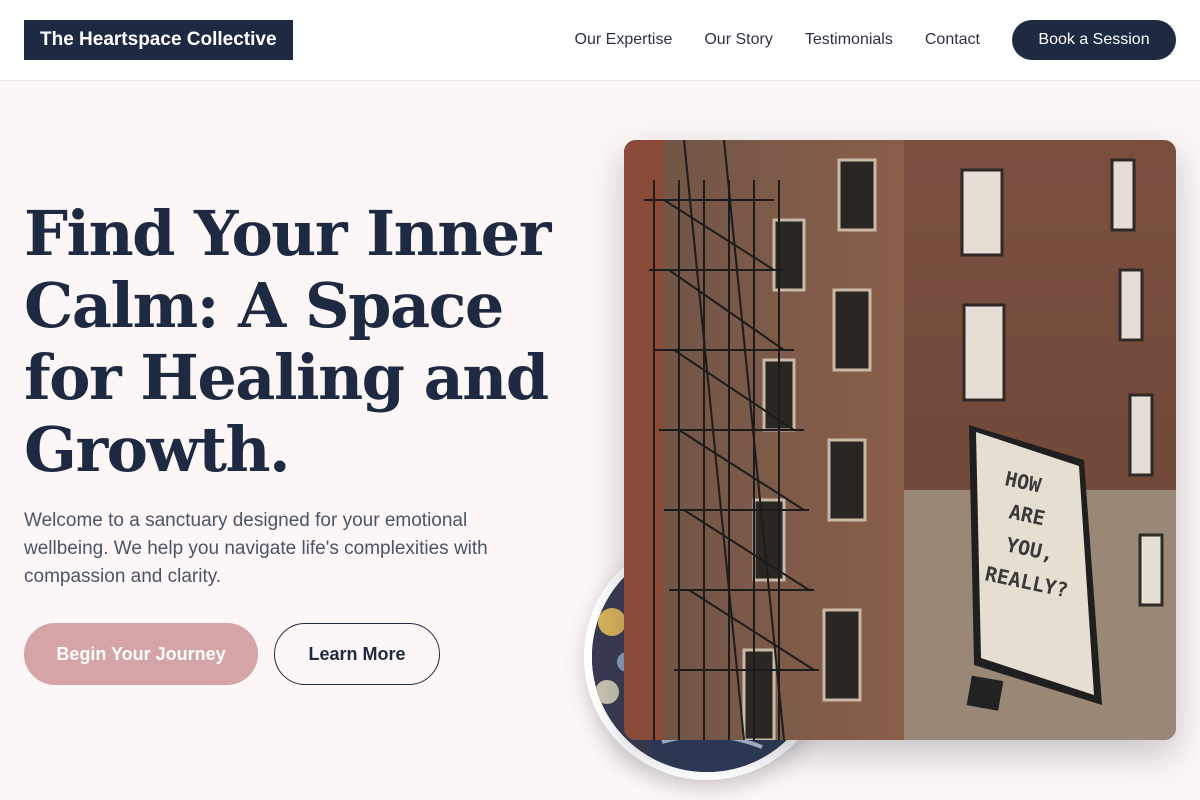  What do you see at coordinates (738, 40) in the screenshot?
I see `nav-link-our-story: Our Story` at bounding box center [738, 40].